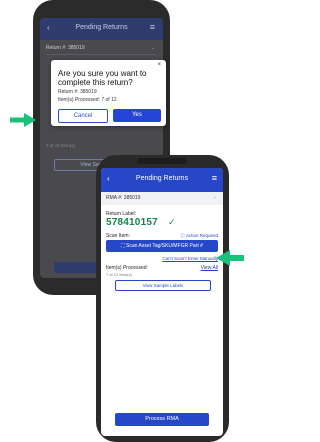 This screenshot has width=320, height=442. Describe the element at coordinates (159, 65) in the screenshot. I see `close-icon: ×` at that location.